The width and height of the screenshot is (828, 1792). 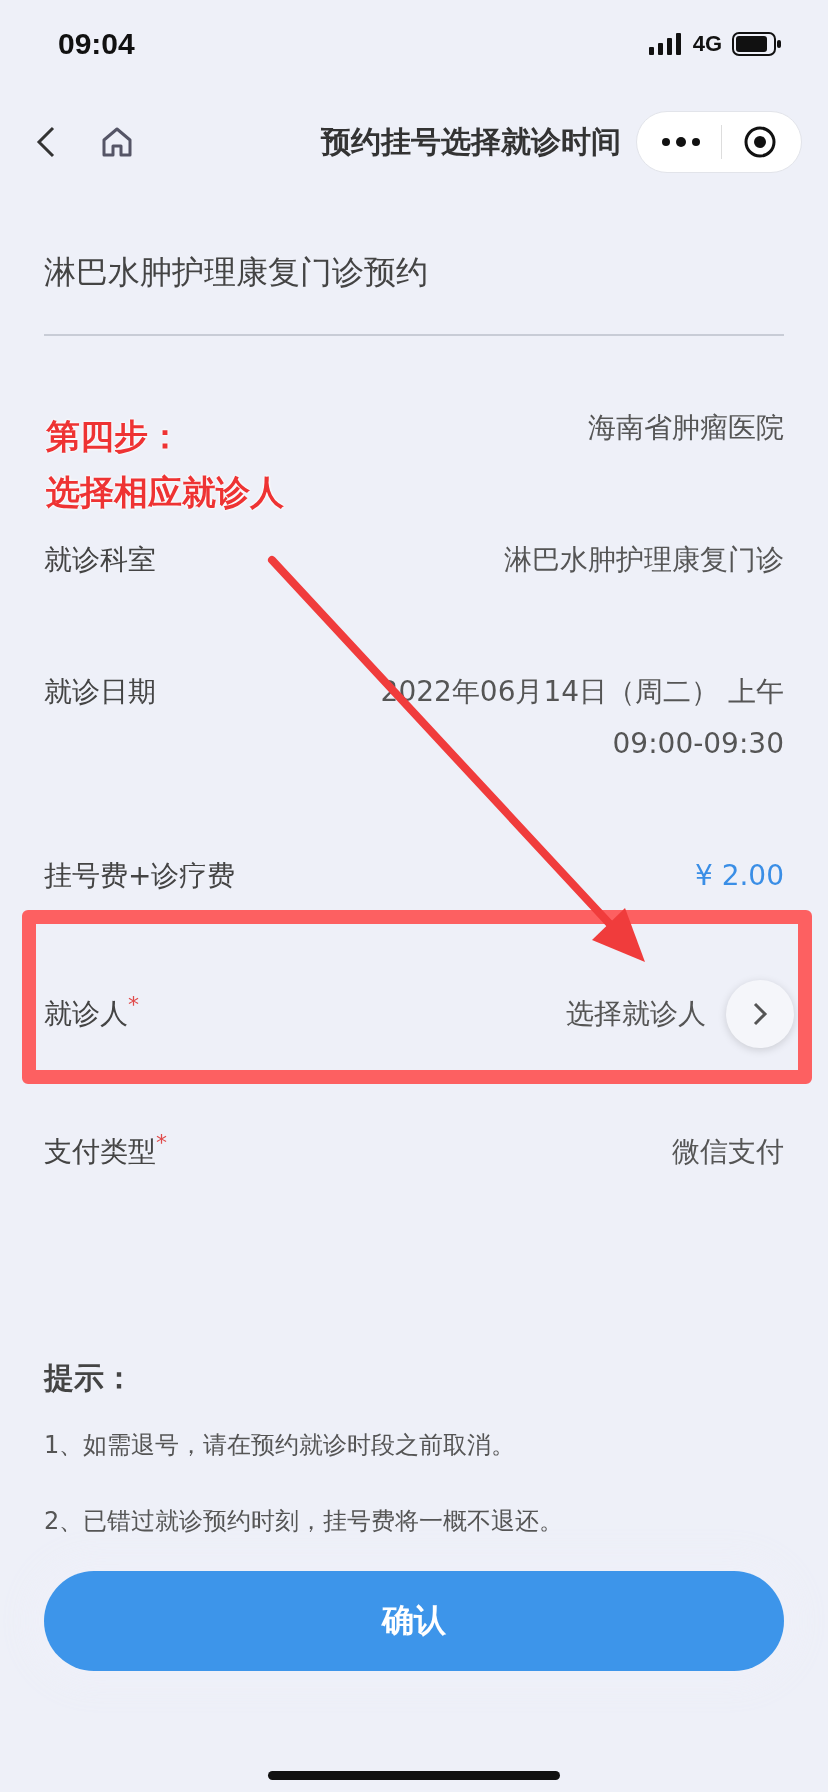 I want to click on field-value: 09:00-09:30, so click(x=698, y=744).